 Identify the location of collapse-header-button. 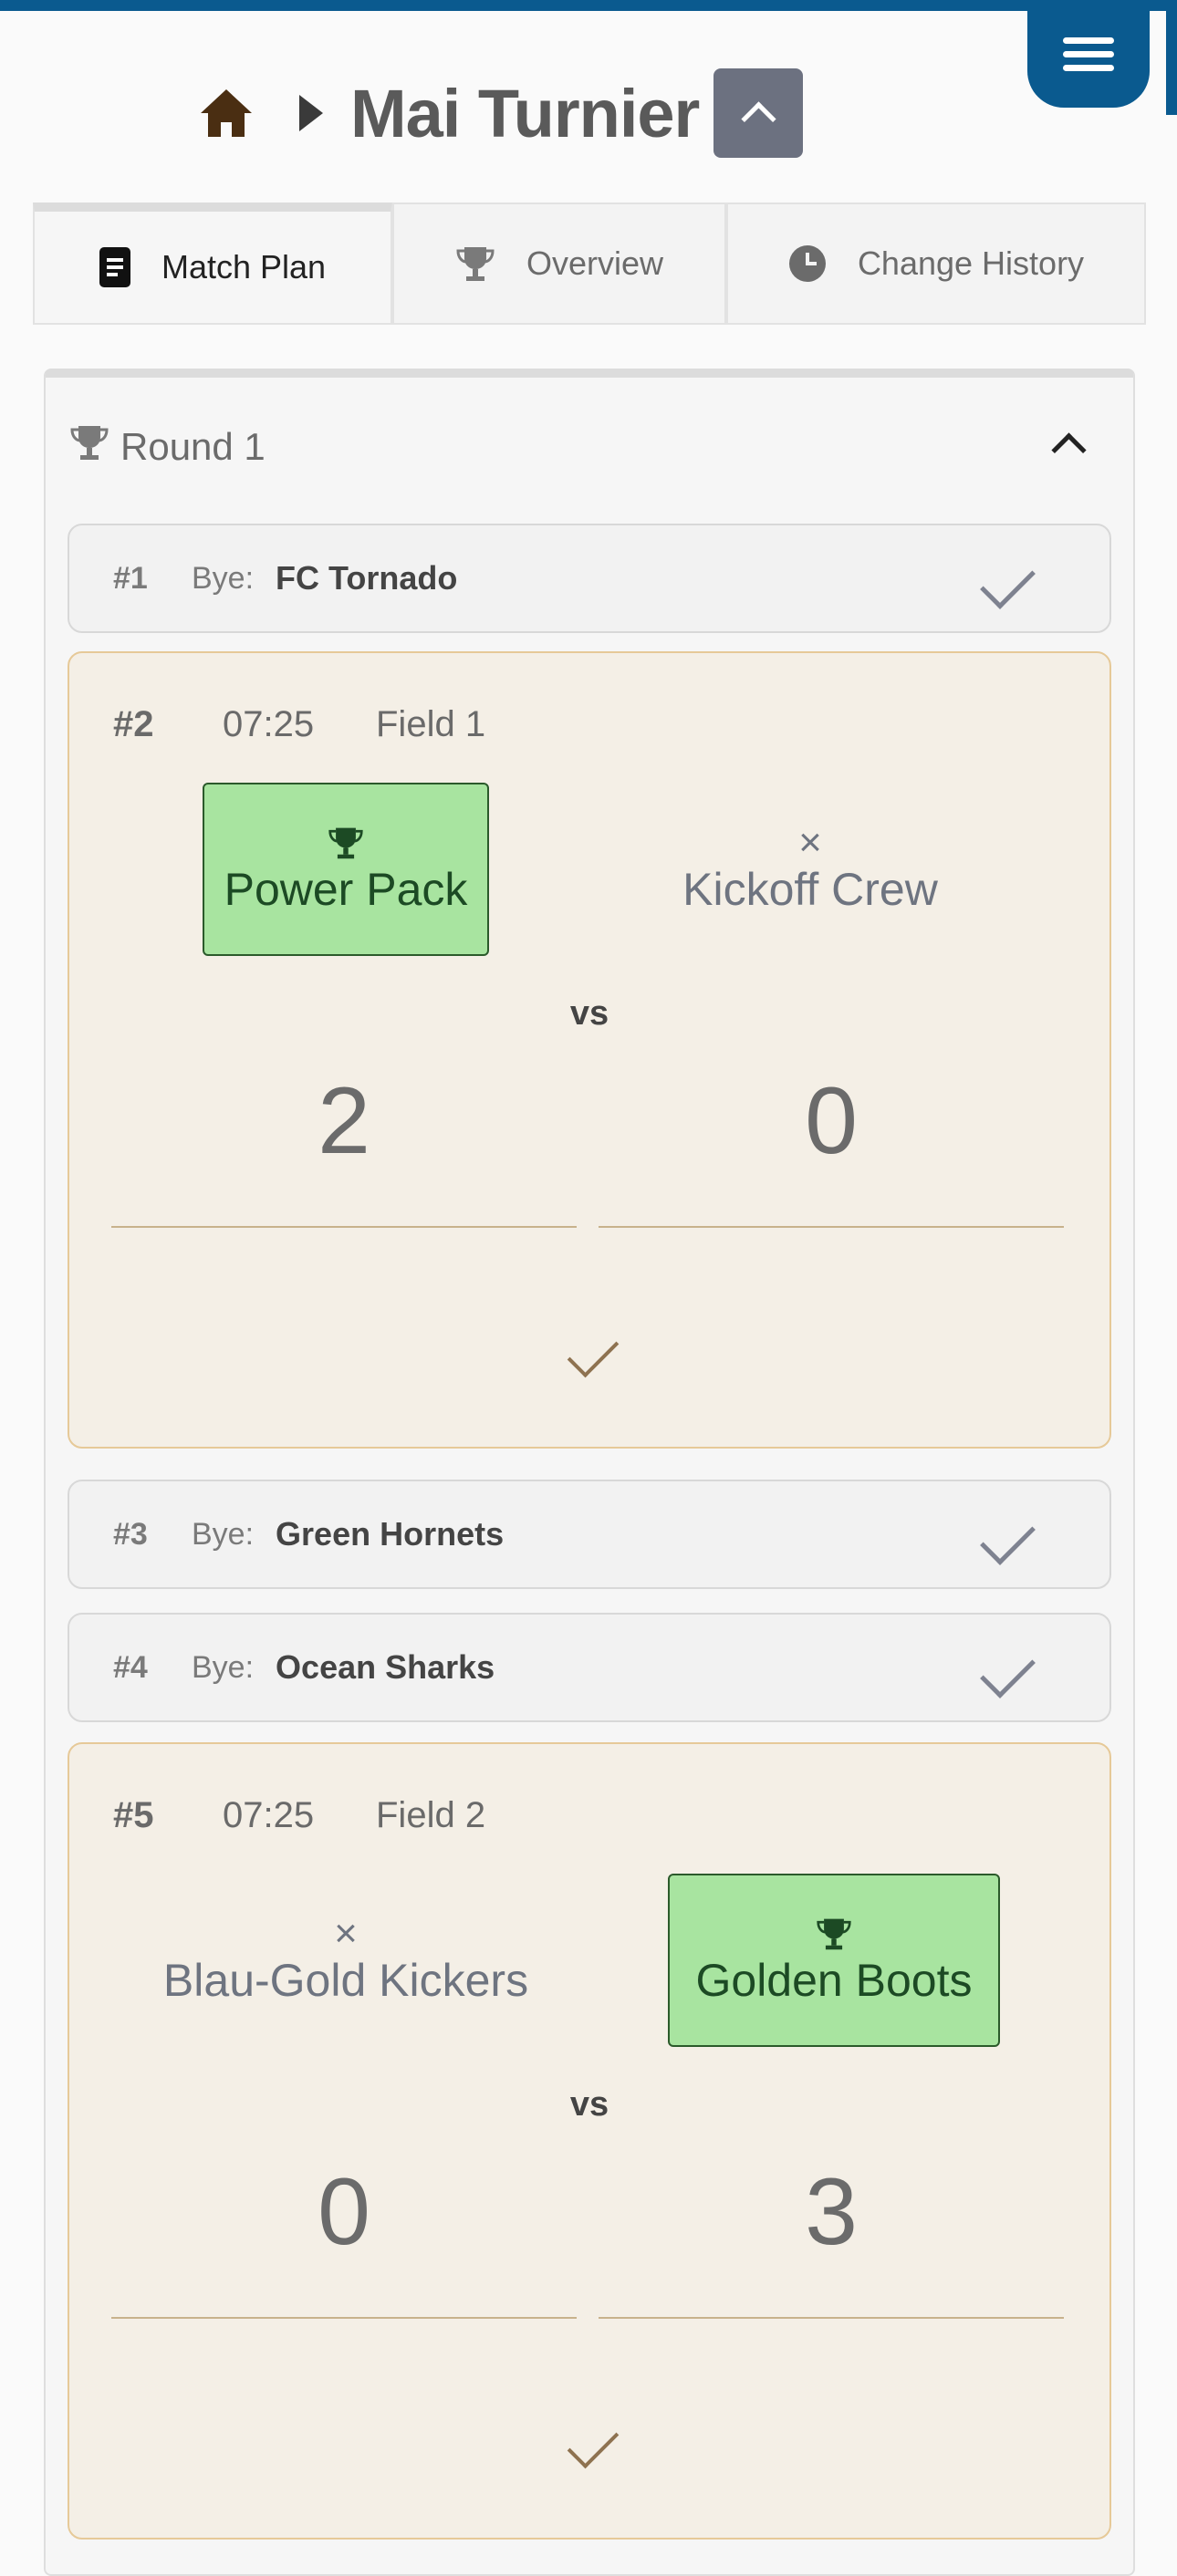
(758, 113).